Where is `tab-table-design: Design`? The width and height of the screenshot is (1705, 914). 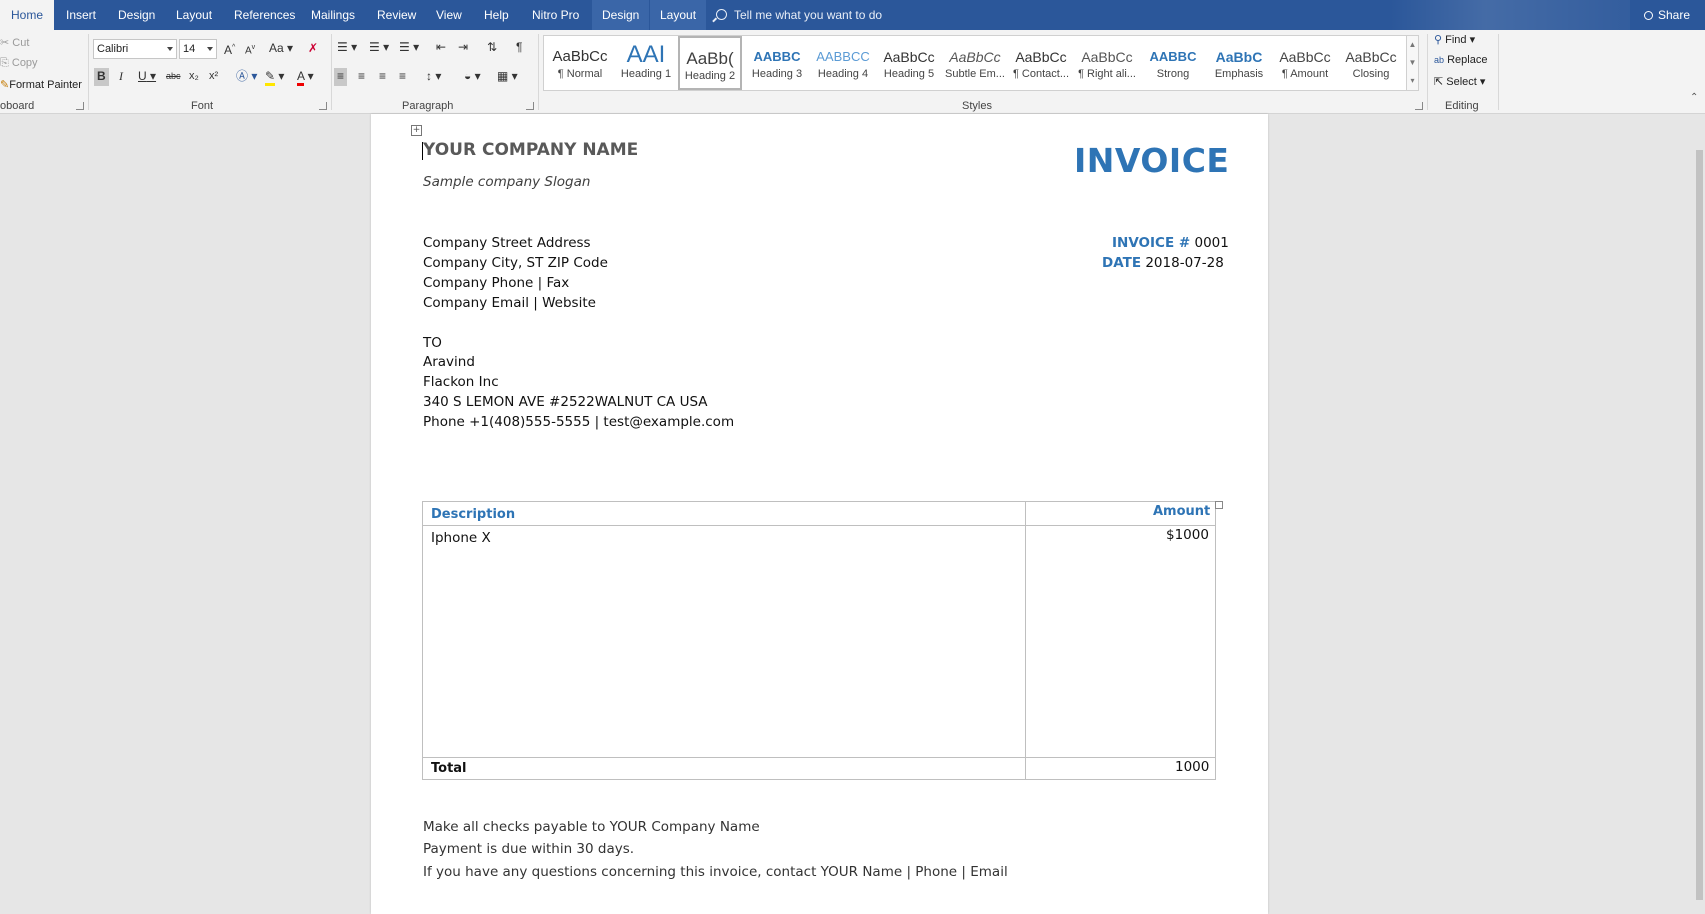 tab-table-design: Design is located at coordinates (621, 15).